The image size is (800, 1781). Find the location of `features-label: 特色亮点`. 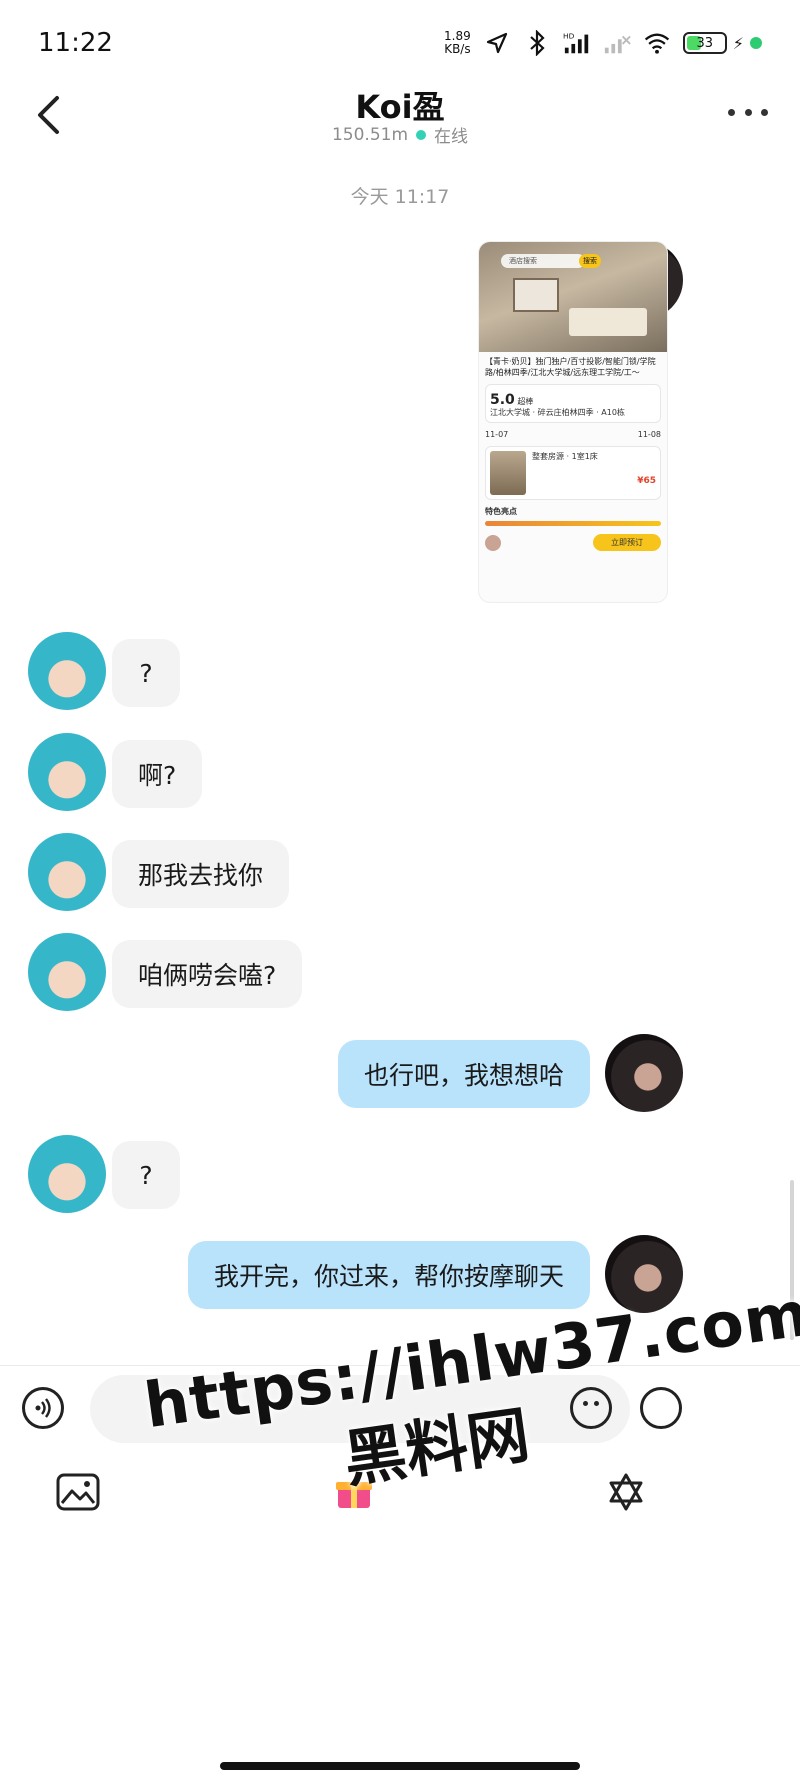

features-label: 特色亮点 is located at coordinates (501, 511).